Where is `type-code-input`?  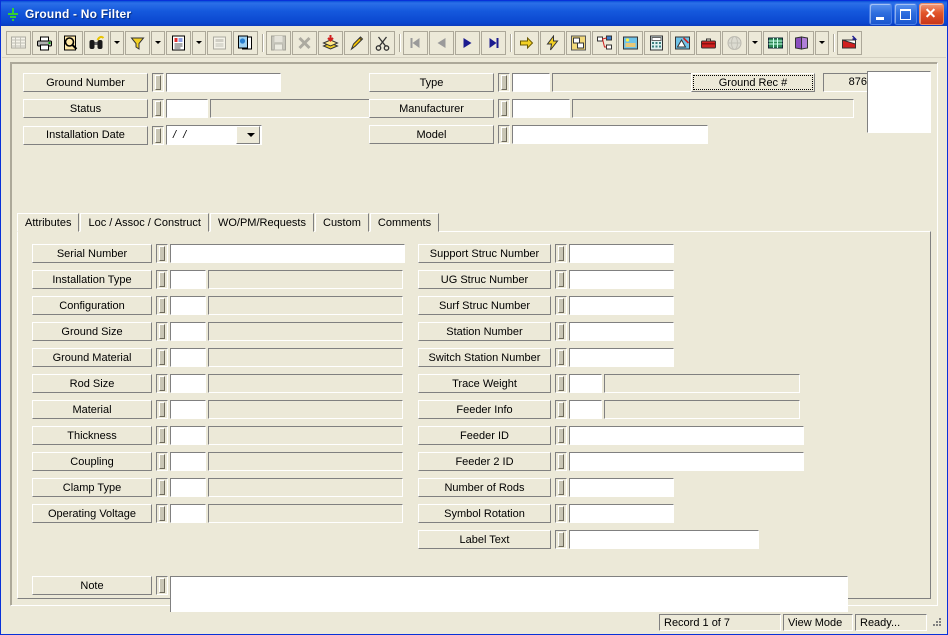 type-code-input is located at coordinates (531, 82).